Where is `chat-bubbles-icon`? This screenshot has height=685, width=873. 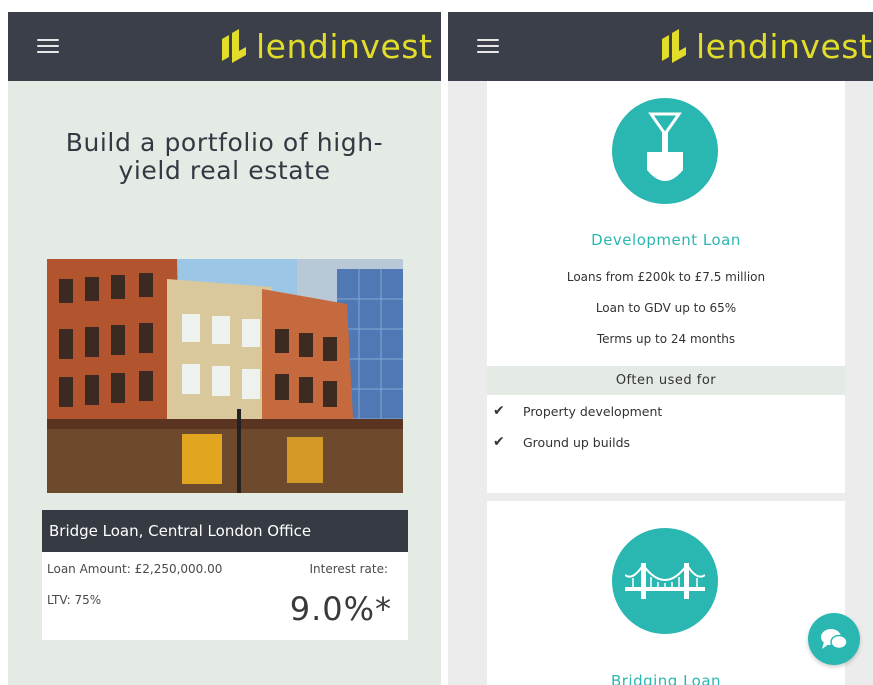
chat-bubbles-icon is located at coordinates (834, 639).